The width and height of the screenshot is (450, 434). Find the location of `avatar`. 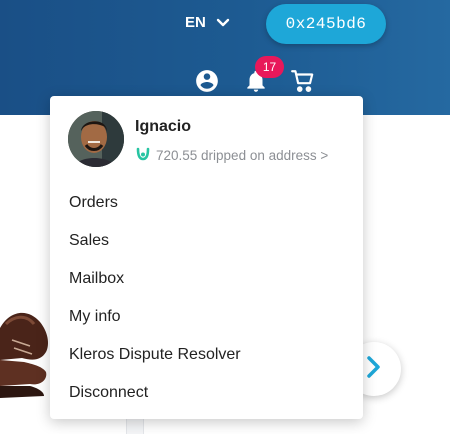

avatar is located at coordinates (96, 139).